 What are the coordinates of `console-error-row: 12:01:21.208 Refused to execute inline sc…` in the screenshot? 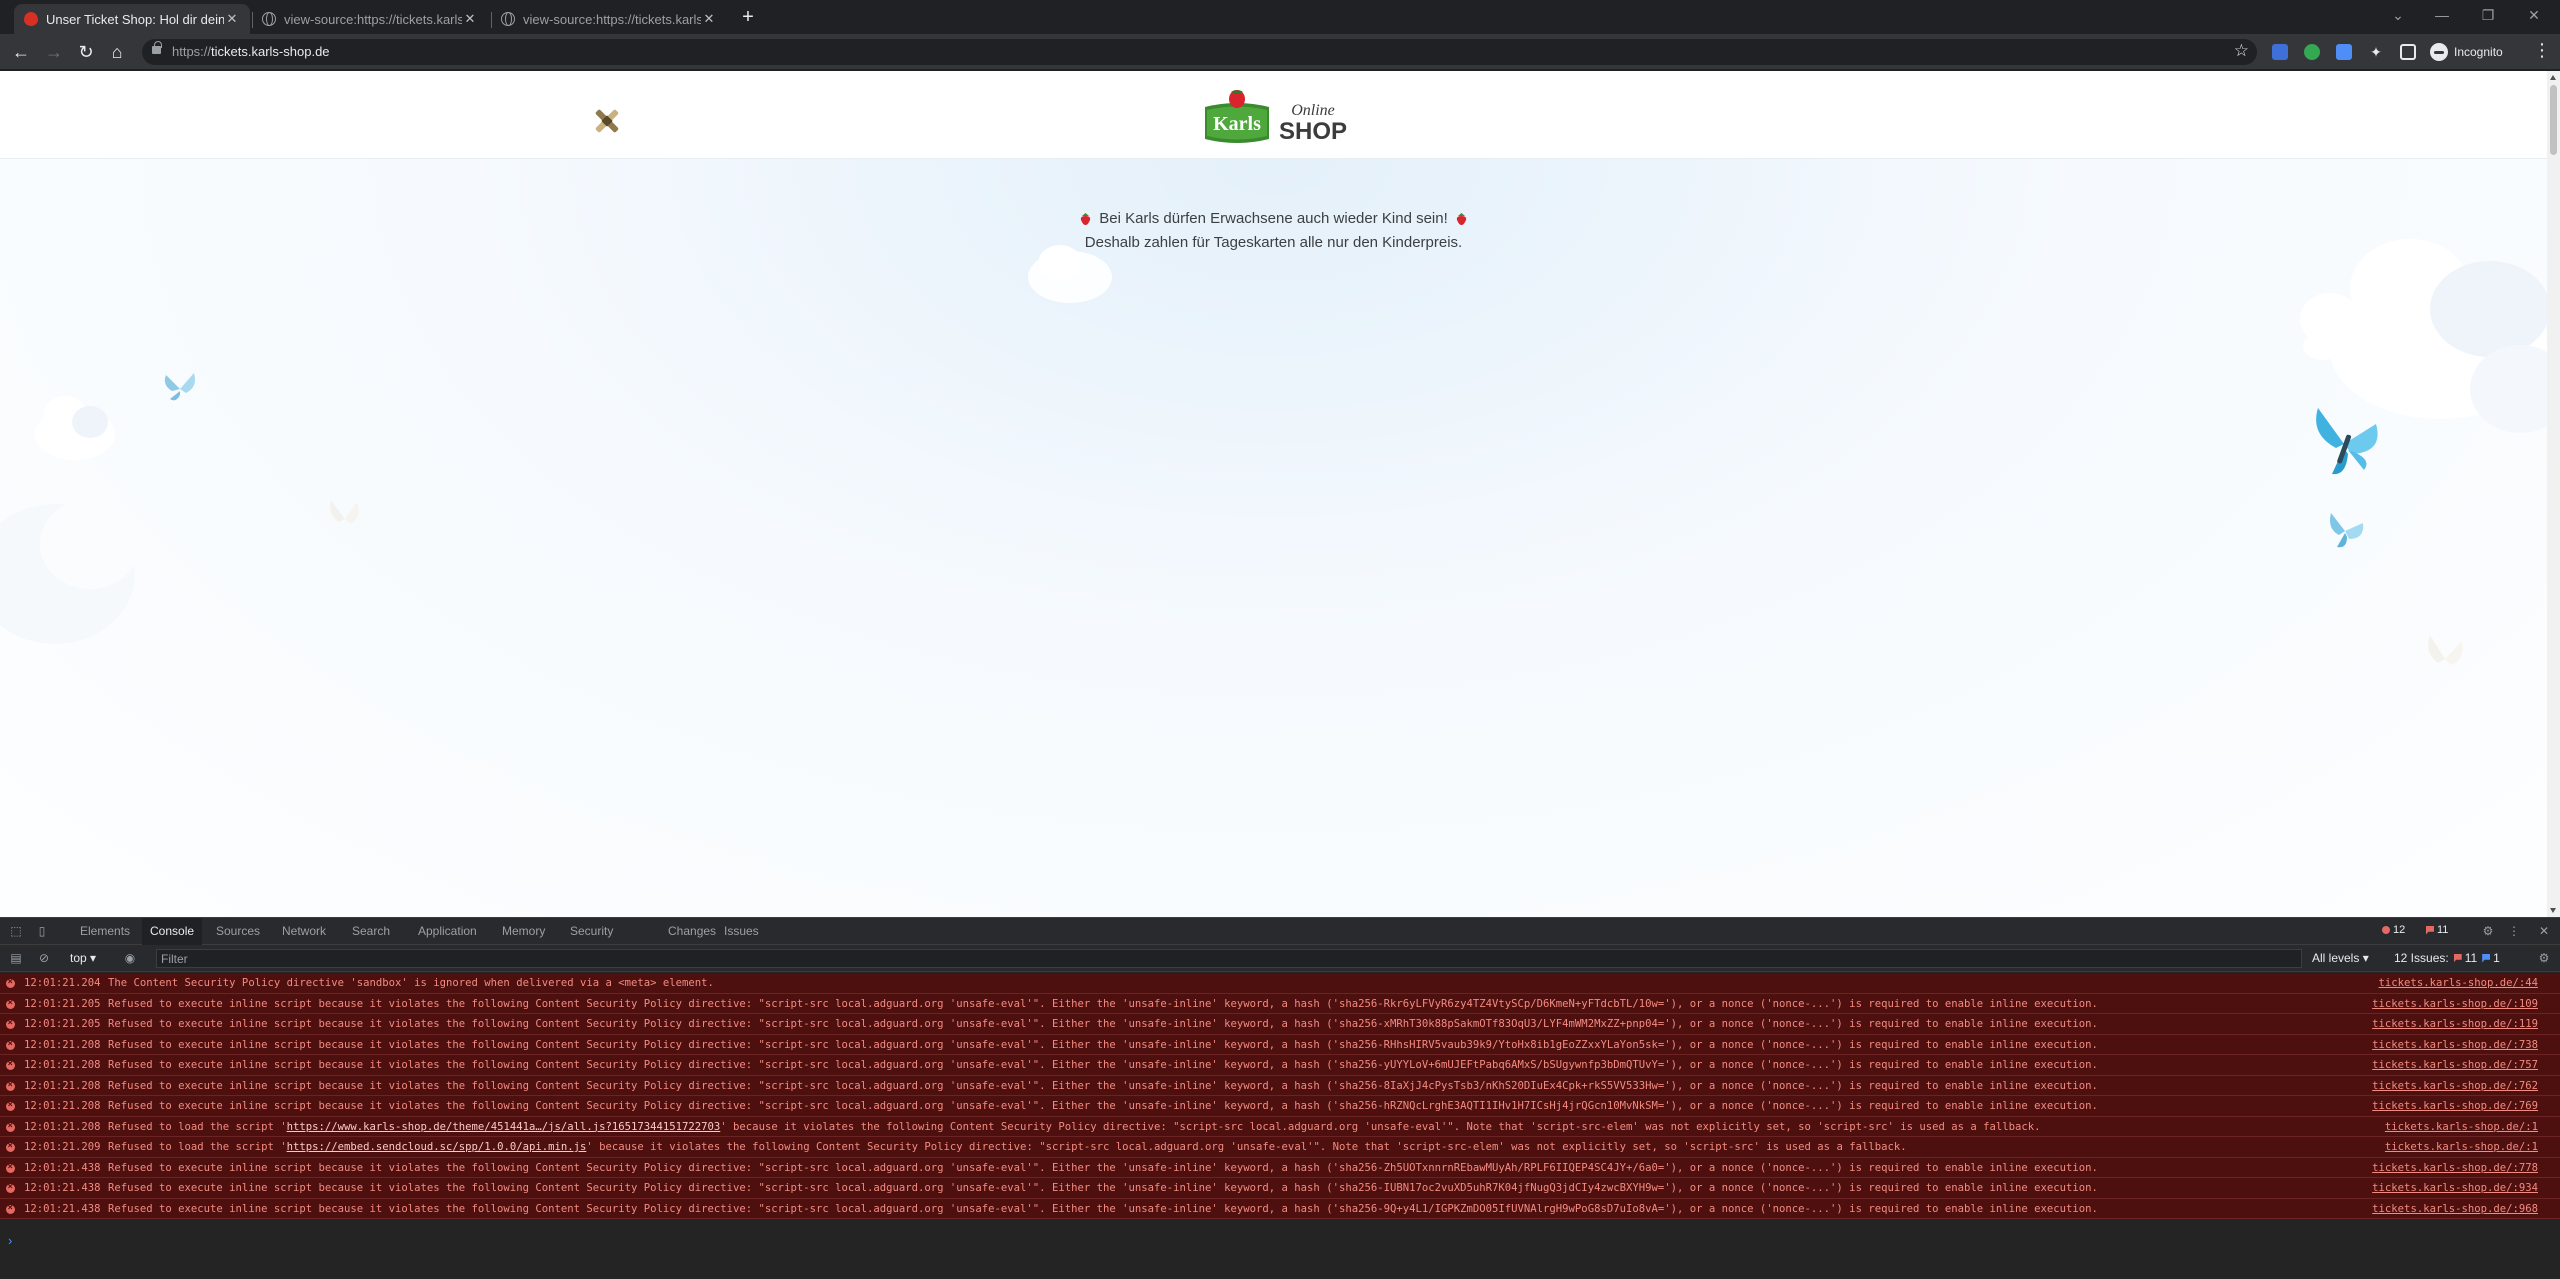 It's located at (1280, 1106).